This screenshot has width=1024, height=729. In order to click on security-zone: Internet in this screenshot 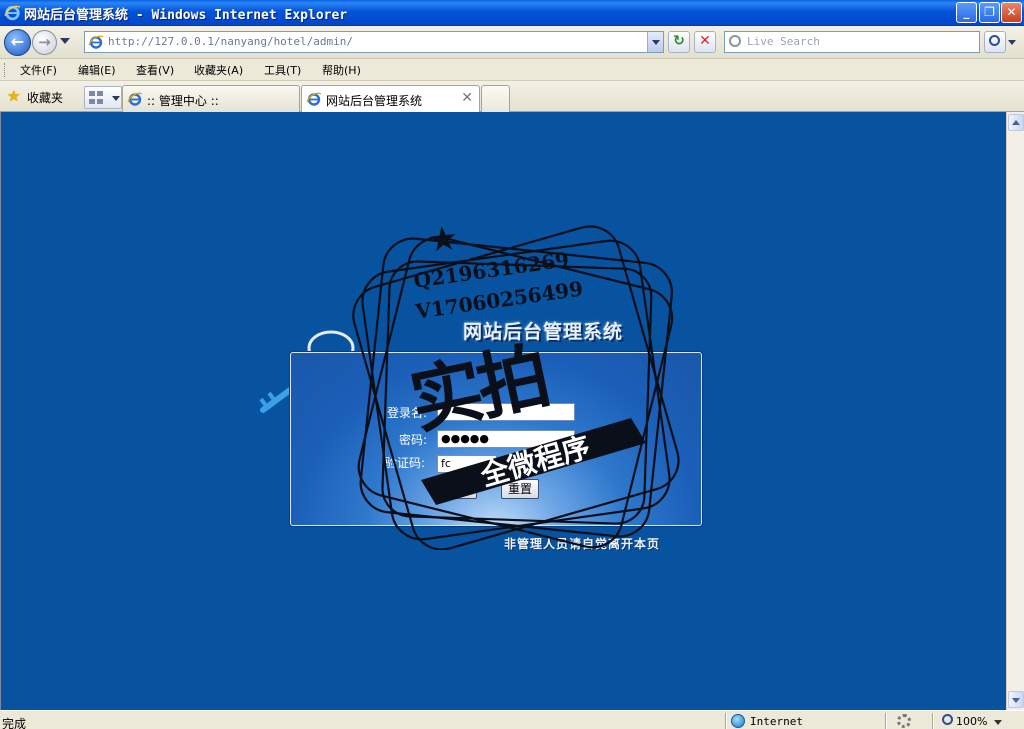, I will do `click(776, 721)`.